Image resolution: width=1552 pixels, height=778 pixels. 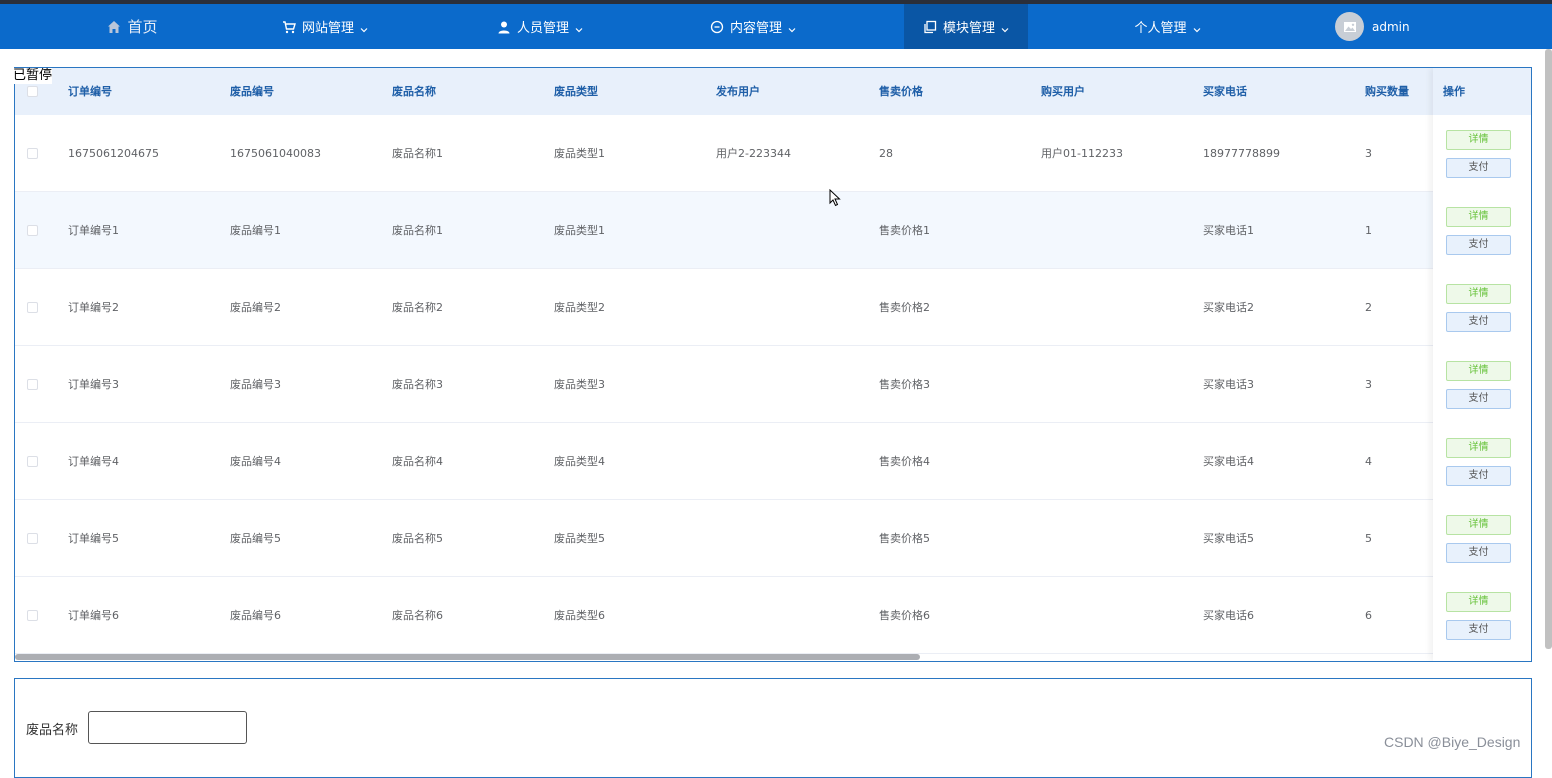 I want to click on select-all-checkbox, so click(x=32, y=91).